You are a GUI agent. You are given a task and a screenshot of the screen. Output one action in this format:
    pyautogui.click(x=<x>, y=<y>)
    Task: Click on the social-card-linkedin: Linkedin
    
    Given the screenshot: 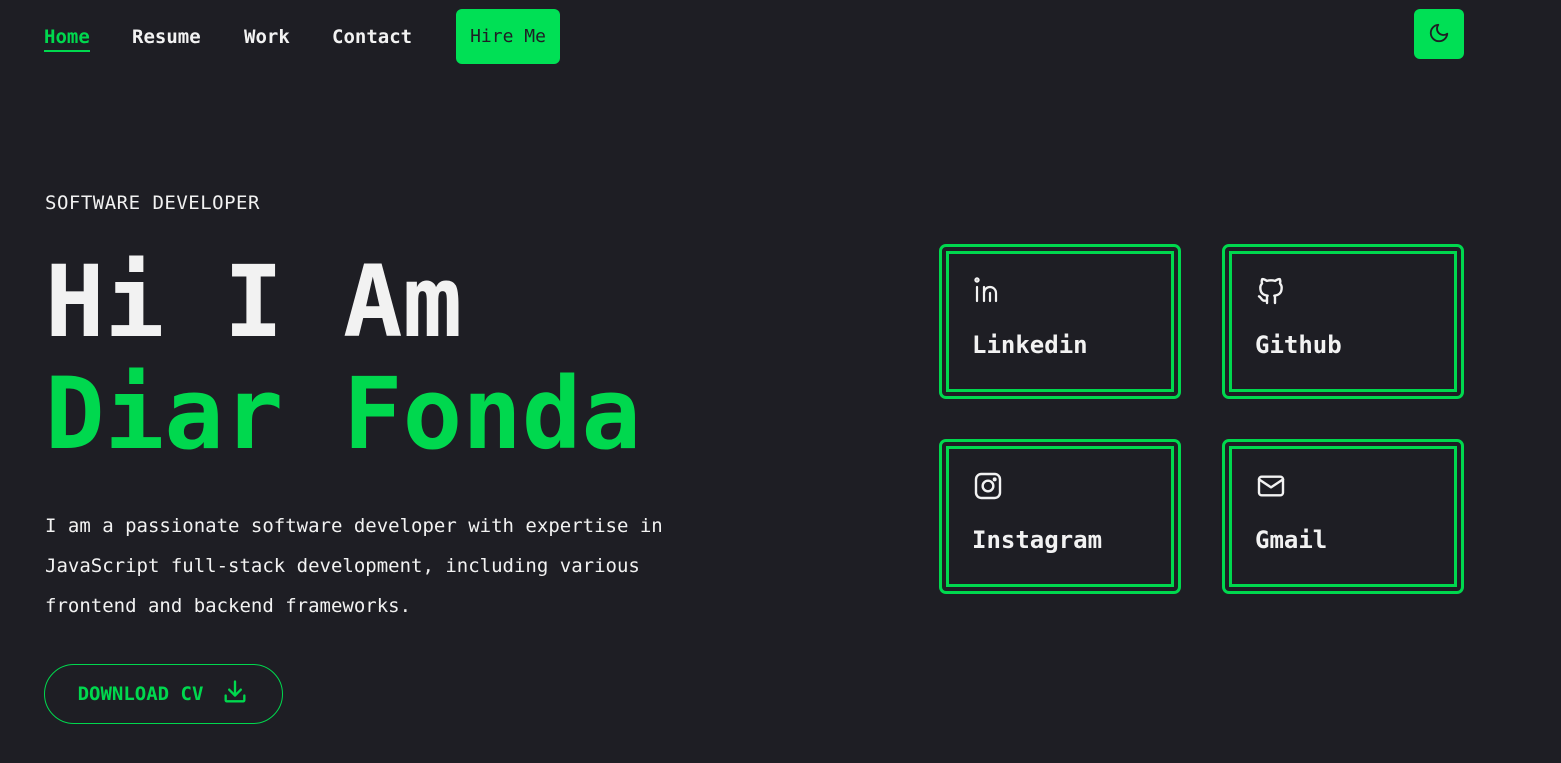 What is the action you would take?
    pyautogui.click(x=1060, y=321)
    